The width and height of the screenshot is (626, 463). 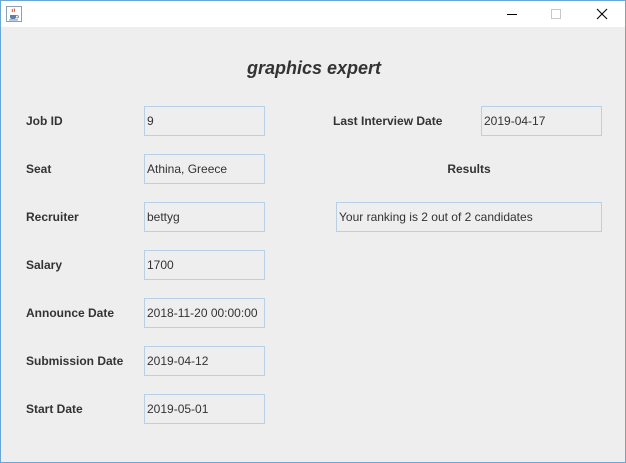 What do you see at coordinates (39, 169) in the screenshot?
I see `seat-label: Seat` at bounding box center [39, 169].